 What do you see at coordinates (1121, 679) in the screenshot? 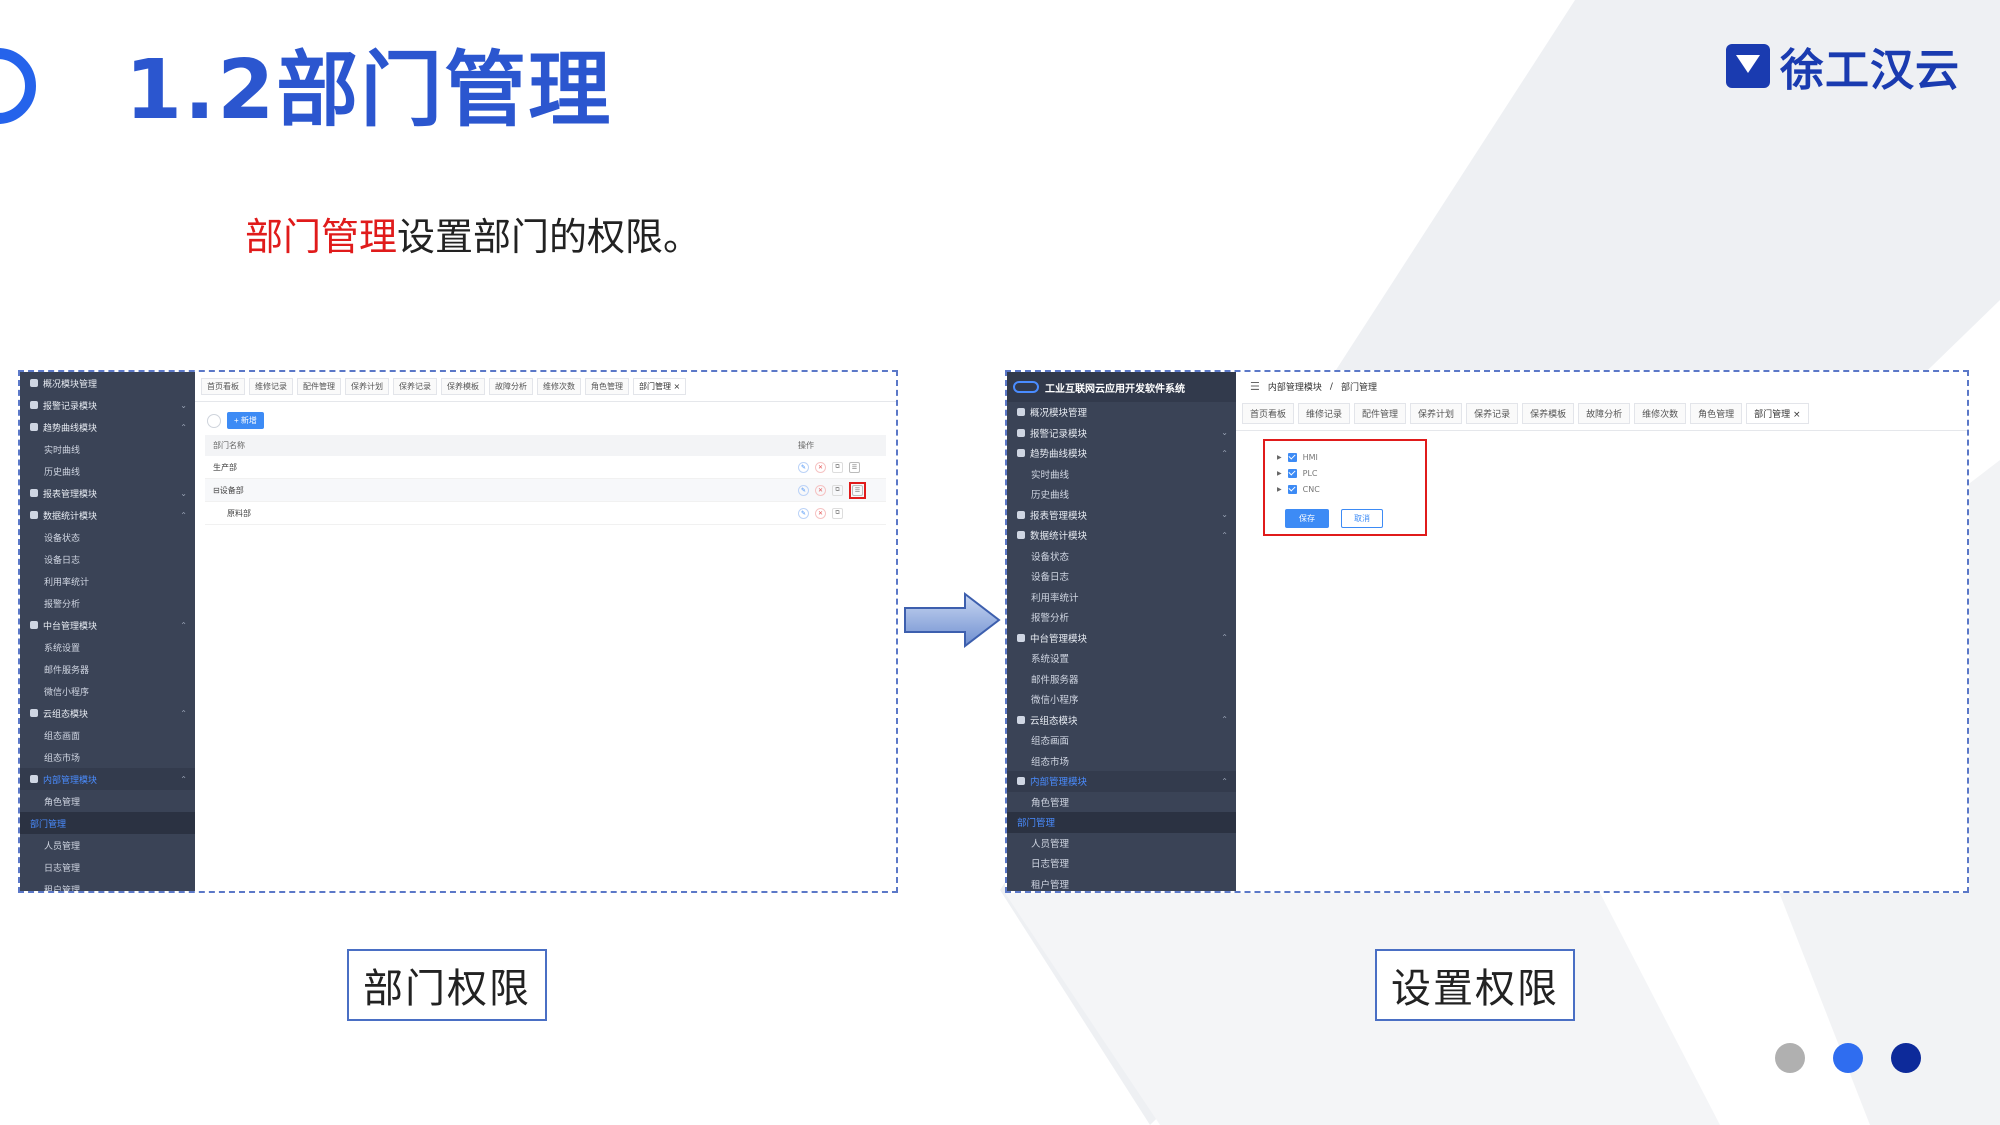
I see `right-sidebar-item: 邮件服务器` at bounding box center [1121, 679].